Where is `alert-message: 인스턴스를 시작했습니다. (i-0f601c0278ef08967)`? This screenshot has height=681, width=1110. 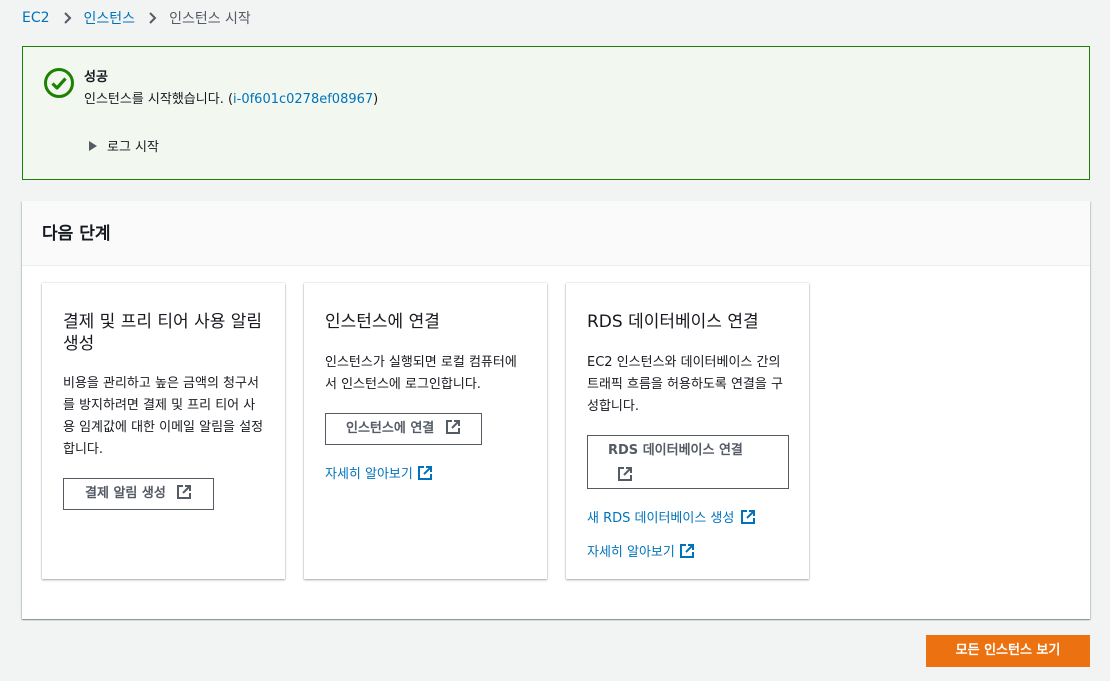
alert-message: 인스턴스를 시작했습니다. (i-0f601c0278ef08967) is located at coordinates (231, 97).